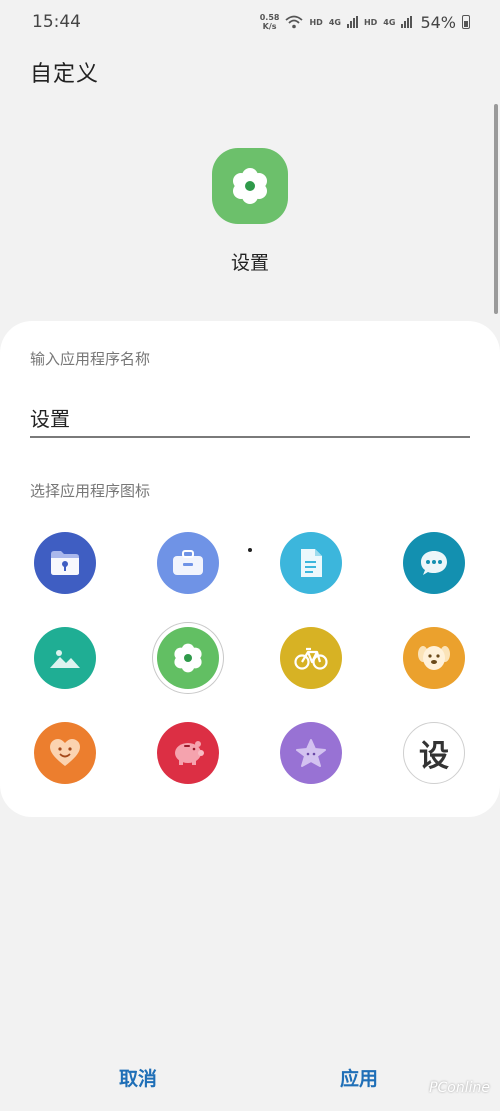  What do you see at coordinates (138, 1077) in the screenshot?
I see `cancel-button: 取消` at bounding box center [138, 1077].